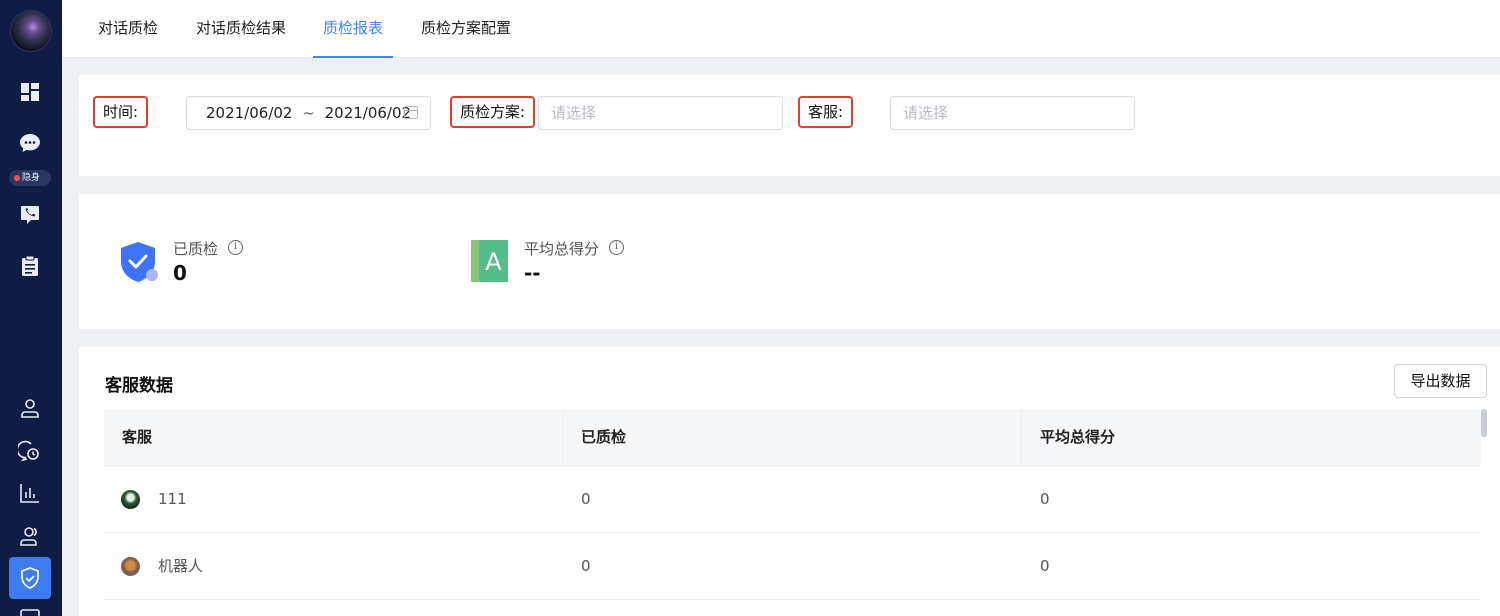  Describe the element at coordinates (353, 29) in the screenshot. I see `tab-inspection-report: 质检报表` at that location.